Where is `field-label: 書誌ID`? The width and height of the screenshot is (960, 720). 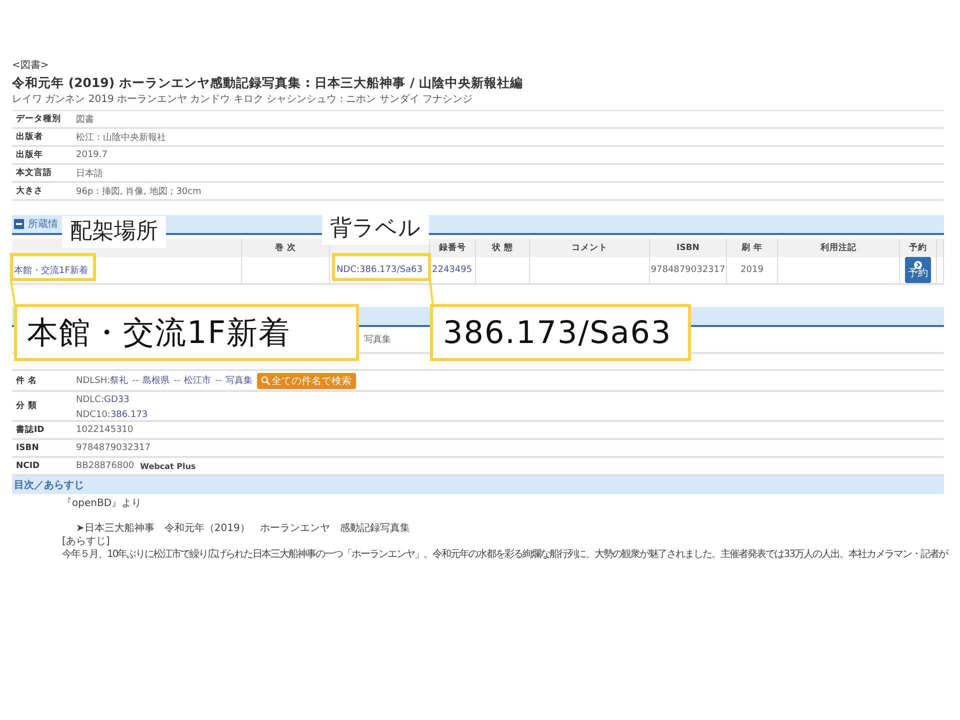
field-label: 書誌ID is located at coordinates (30, 430).